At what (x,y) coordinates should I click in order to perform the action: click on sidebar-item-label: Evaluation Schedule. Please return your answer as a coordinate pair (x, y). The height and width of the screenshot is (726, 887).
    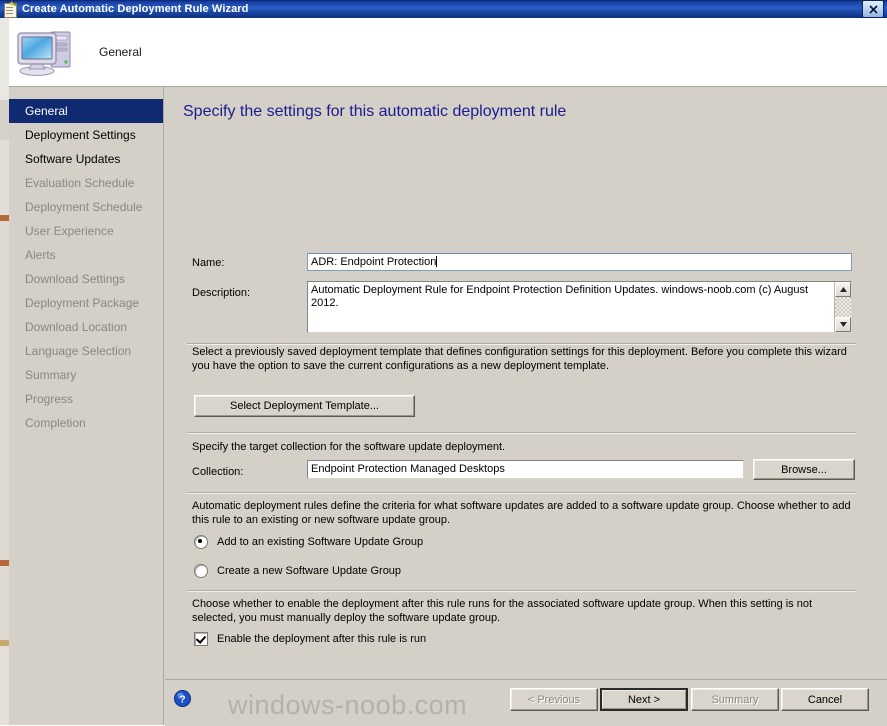
    Looking at the image, I should click on (80, 183).